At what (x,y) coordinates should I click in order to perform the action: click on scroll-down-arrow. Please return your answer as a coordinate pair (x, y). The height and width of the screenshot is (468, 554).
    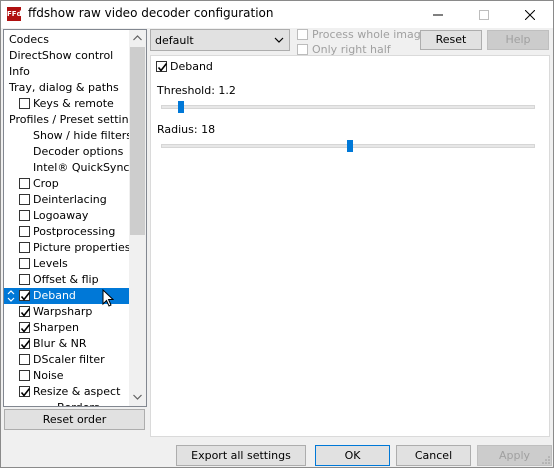
    Looking at the image, I should click on (137, 397).